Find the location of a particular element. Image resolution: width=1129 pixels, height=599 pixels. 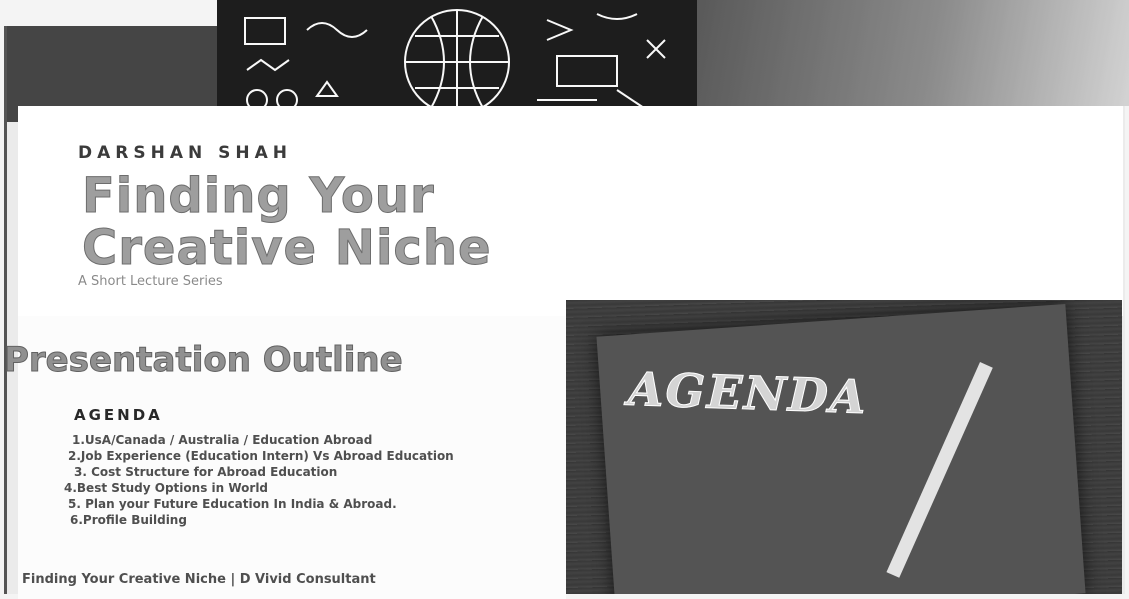

outline-heading: Presentation Outline is located at coordinates (204, 360).